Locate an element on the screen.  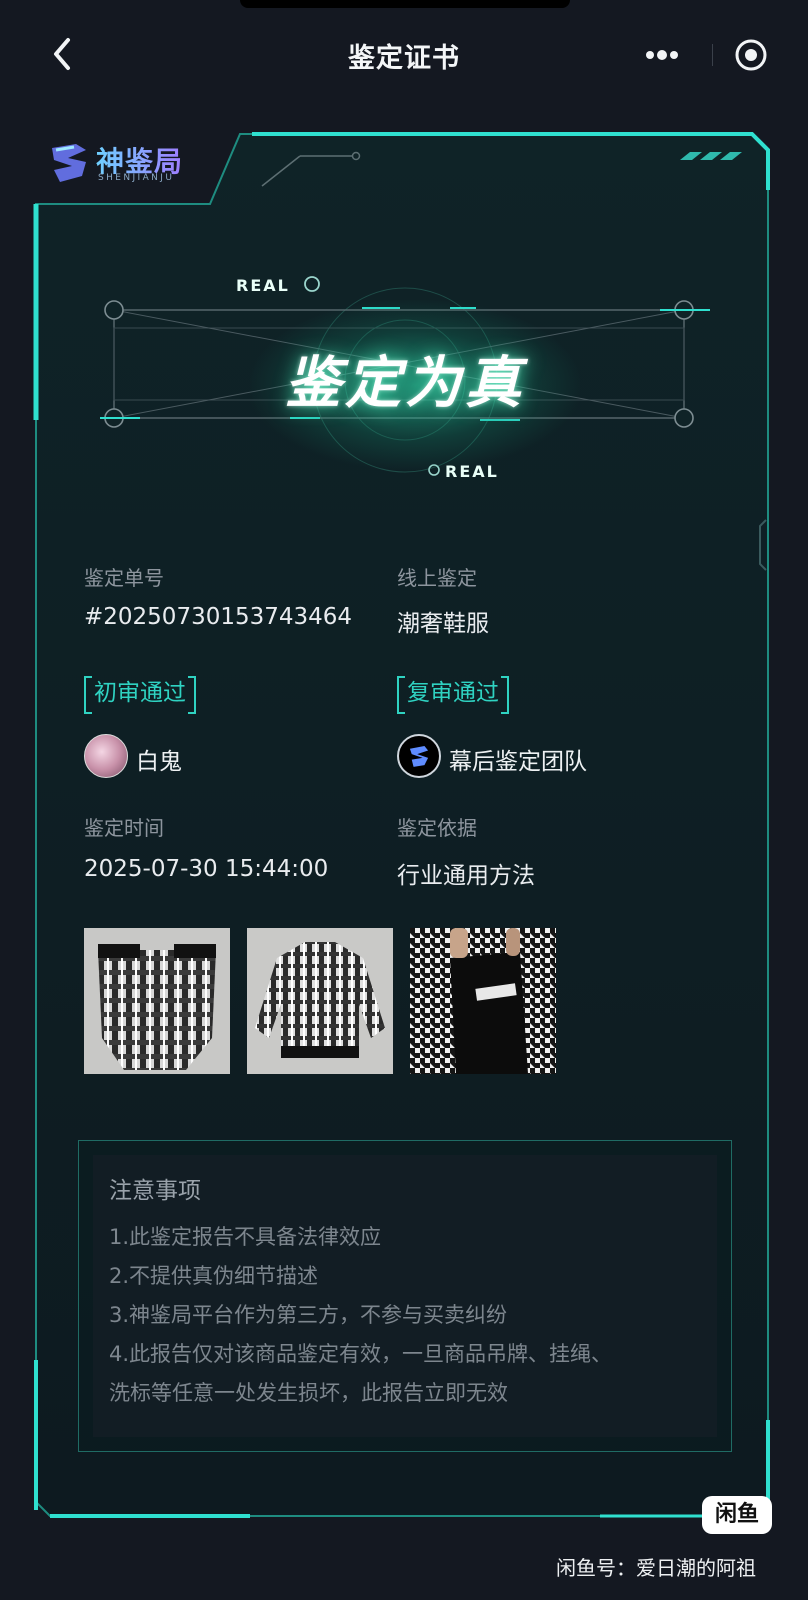
mini-program-capsule is located at coordinates (707, 55).